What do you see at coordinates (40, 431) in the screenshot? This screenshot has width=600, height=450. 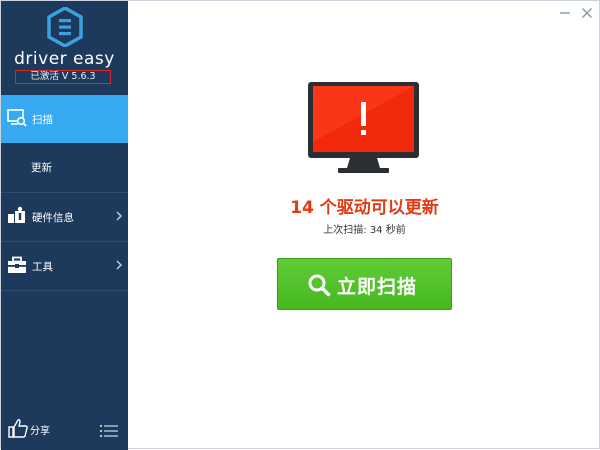 I see `share-label: 分享` at bounding box center [40, 431].